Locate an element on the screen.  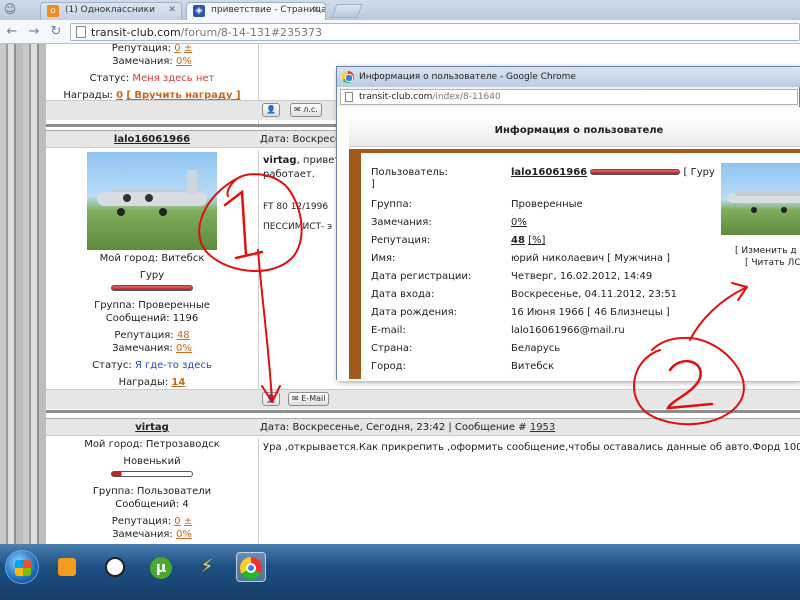
pm-button: ✉ л.с. is located at coordinates (306, 110).